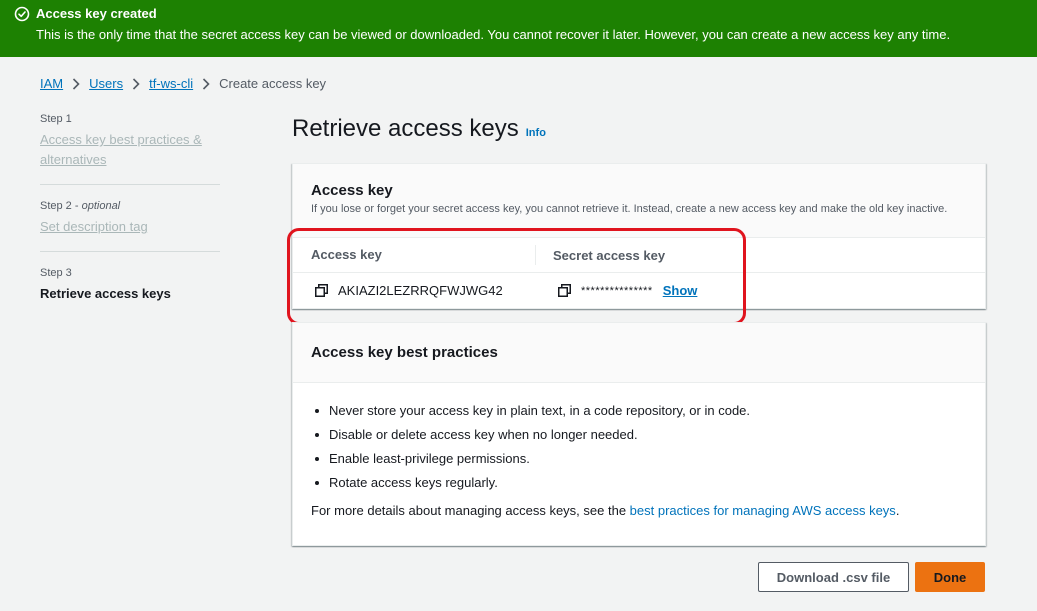  I want to click on step-2: Step 2 - optional Set description tag, so click(130, 225).